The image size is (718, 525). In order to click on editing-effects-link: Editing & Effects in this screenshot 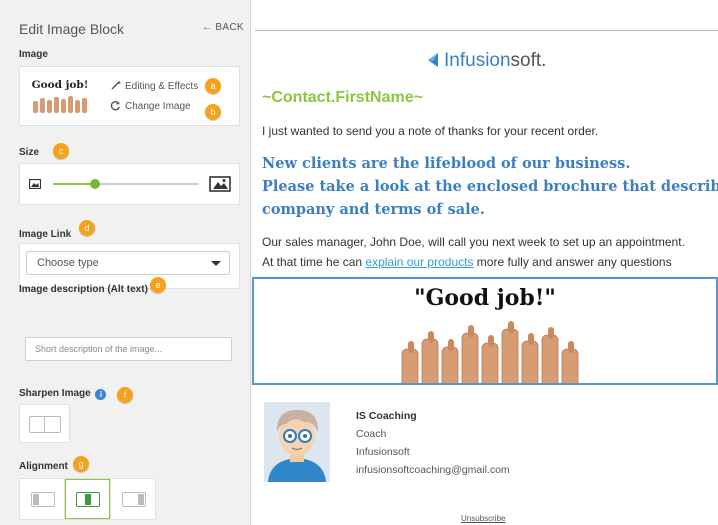, I will do `click(154, 86)`.